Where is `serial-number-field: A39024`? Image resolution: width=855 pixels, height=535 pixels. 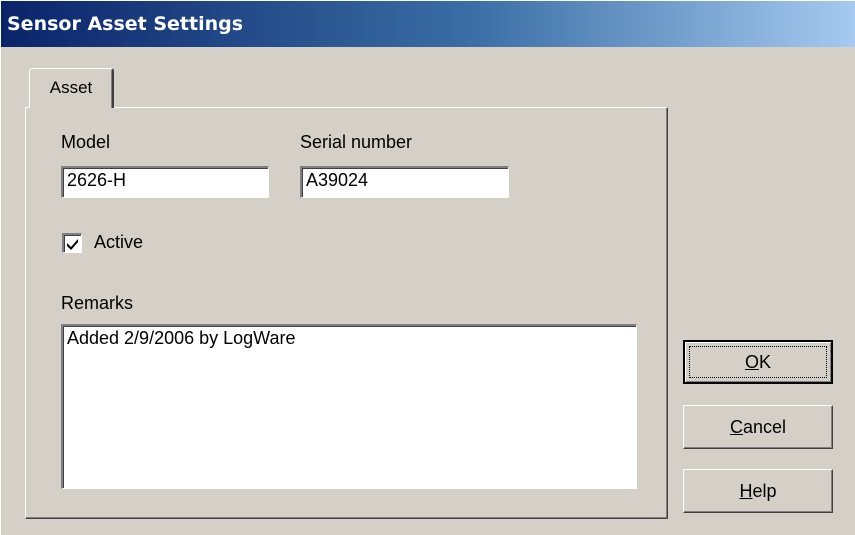
serial-number-field: A39024 is located at coordinates (404, 182).